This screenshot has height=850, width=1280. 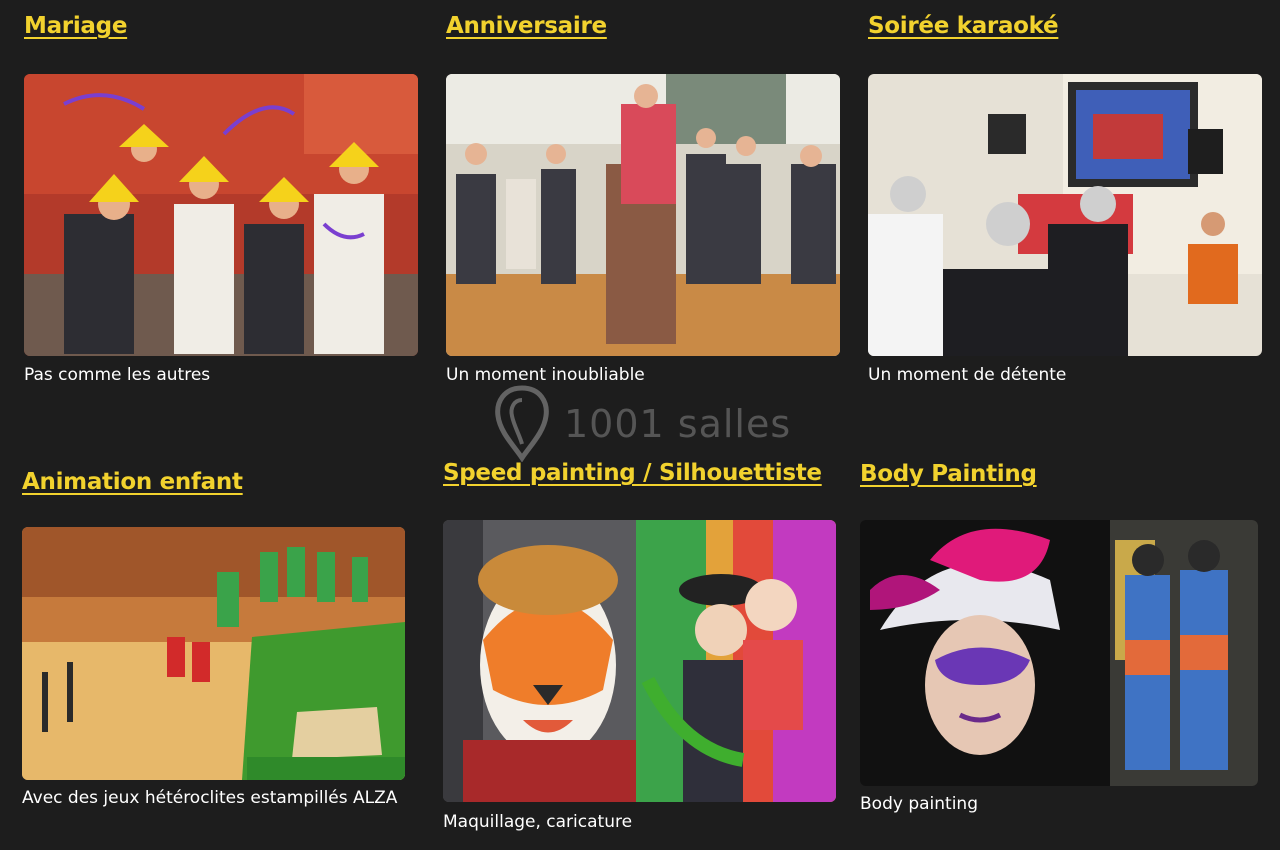 I want to click on card-caption-karaoke: Un moment de détente, so click(x=967, y=375).